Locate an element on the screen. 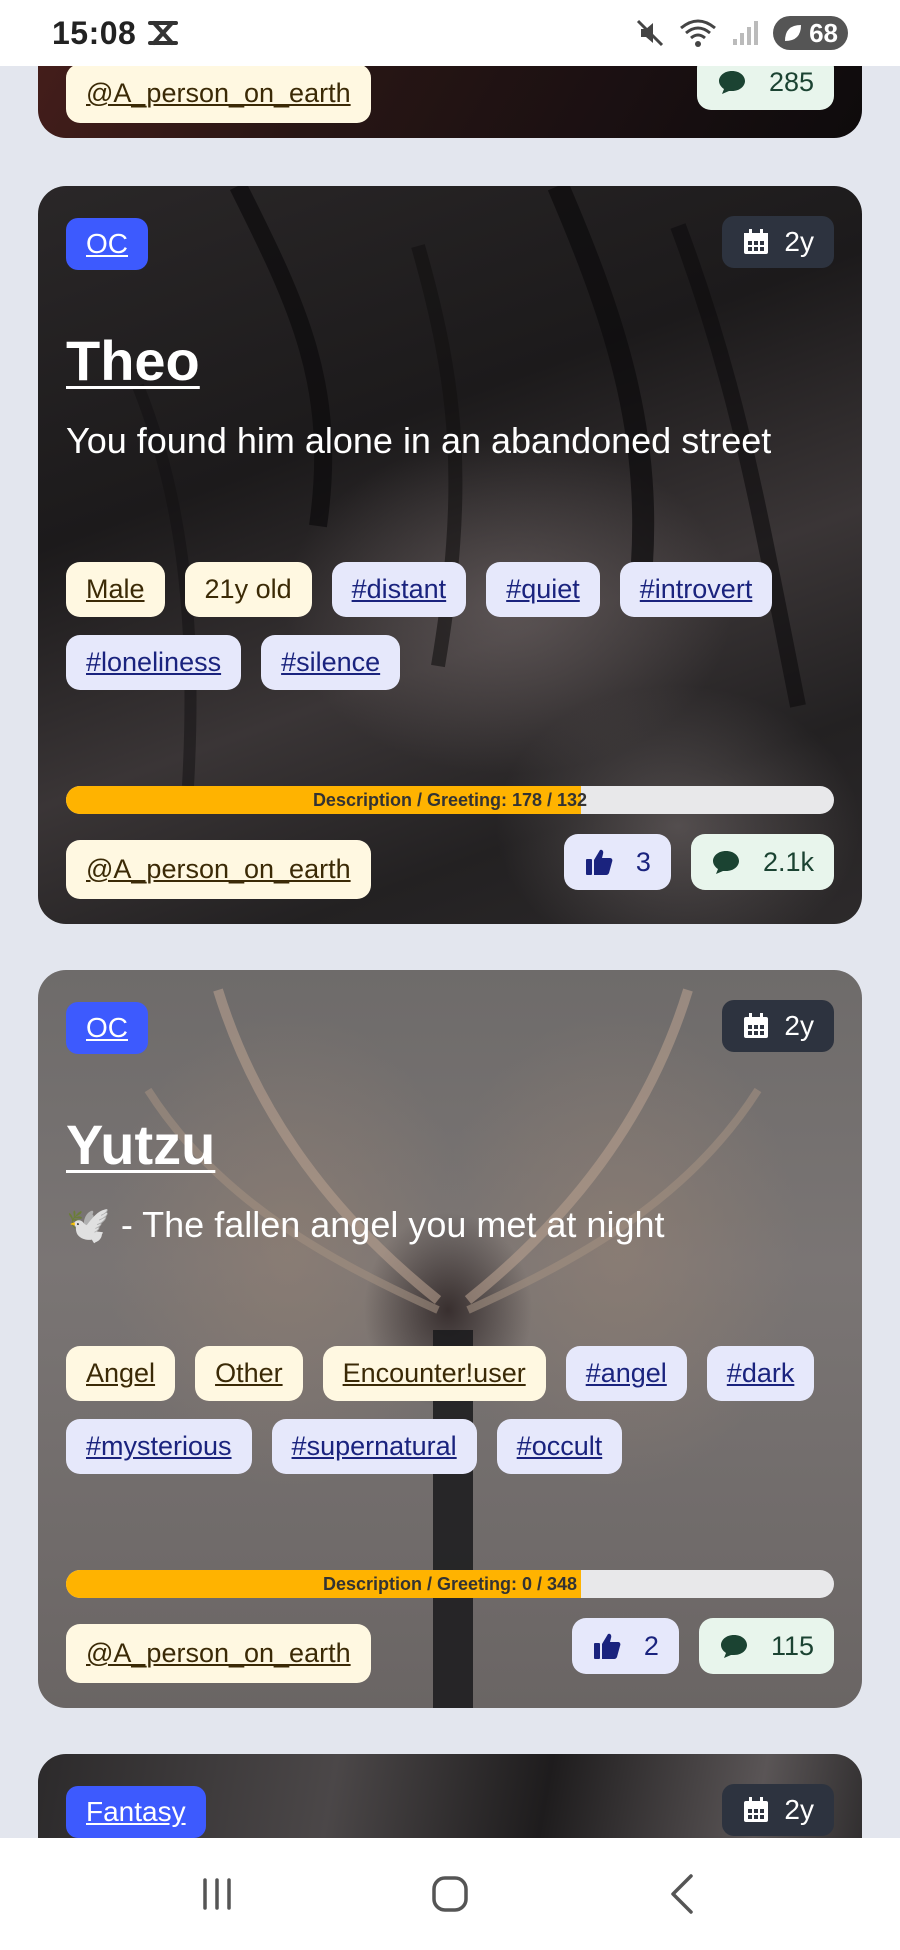  comments-count: 2.1k is located at coordinates (762, 862).